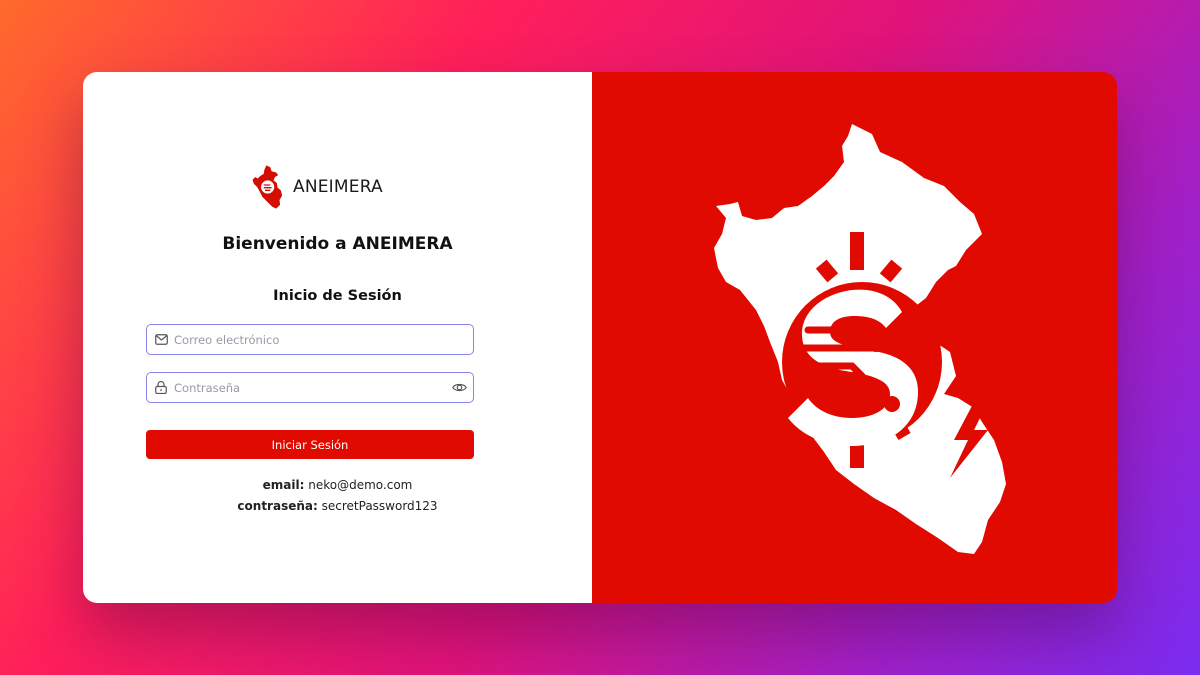 The image size is (1200, 675). I want to click on brand-logo-icon, so click(267, 187).